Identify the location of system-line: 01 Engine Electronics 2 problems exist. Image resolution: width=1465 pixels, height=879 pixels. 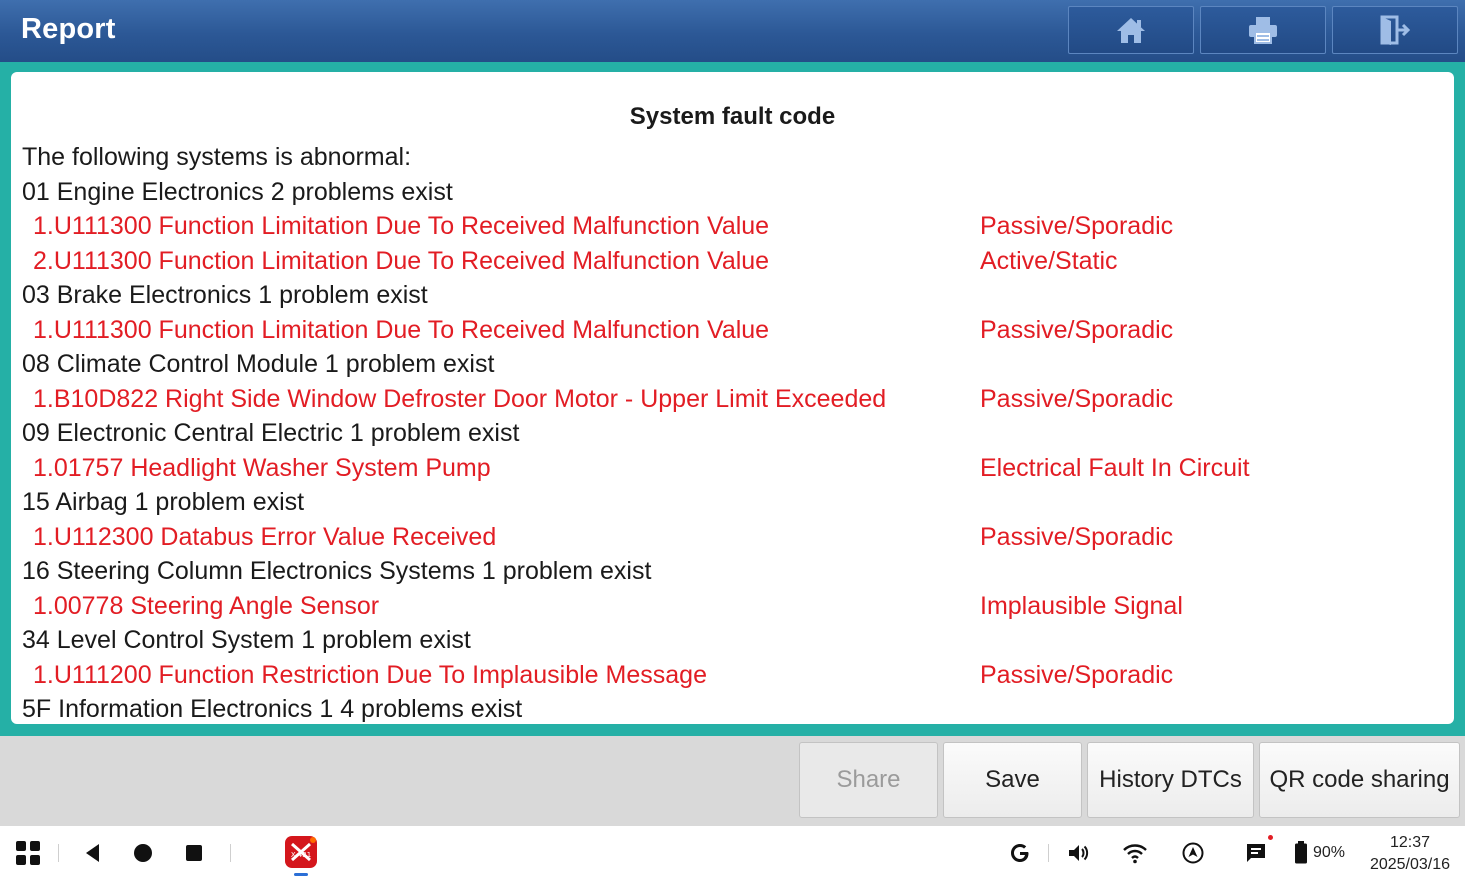
(237, 191).